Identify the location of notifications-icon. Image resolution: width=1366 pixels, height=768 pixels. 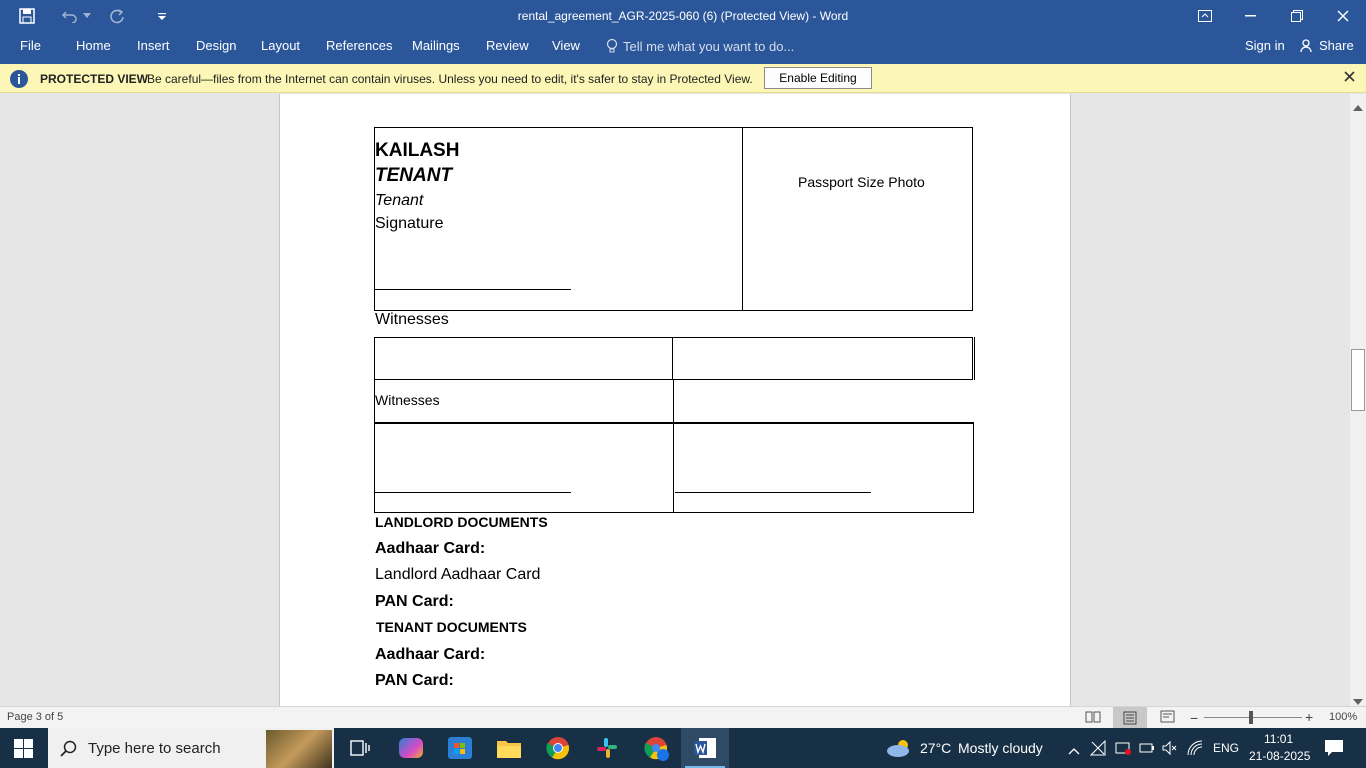
(1334, 750).